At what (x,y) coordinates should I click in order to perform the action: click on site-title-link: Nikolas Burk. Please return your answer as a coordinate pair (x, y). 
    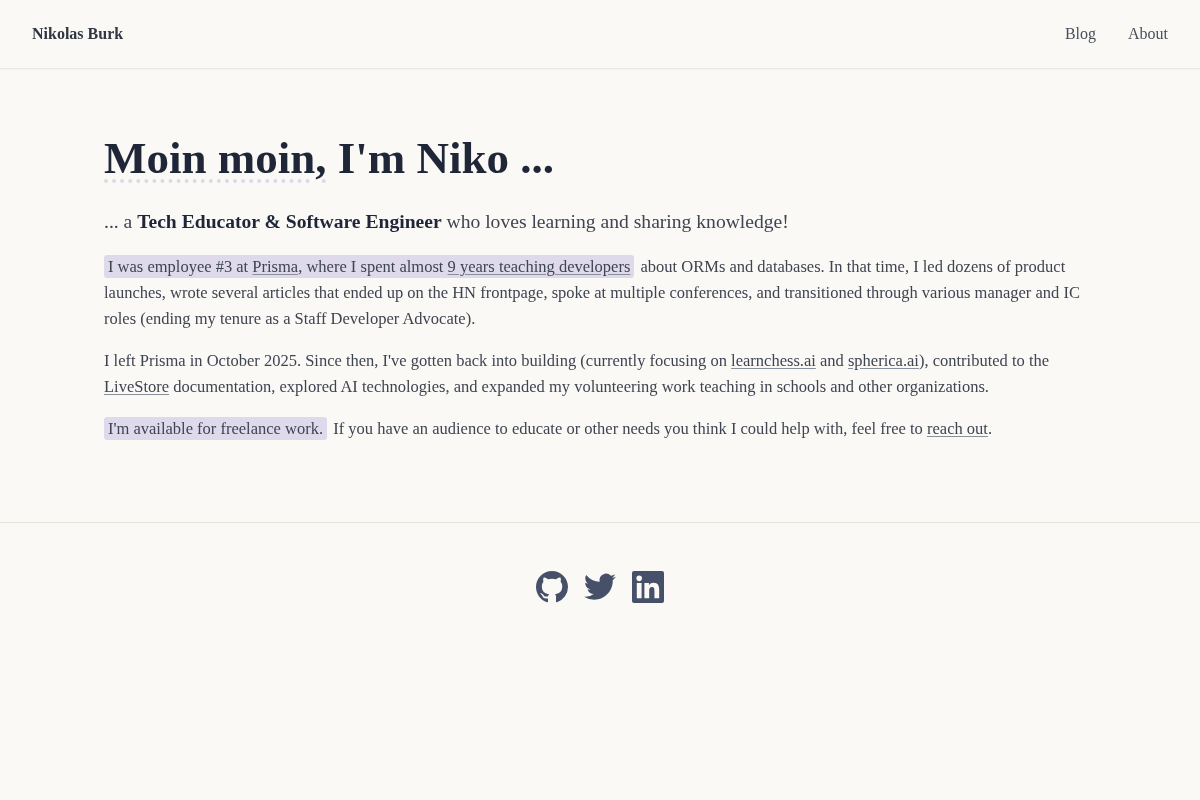
    Looking at the image, I should click on (78, 34).